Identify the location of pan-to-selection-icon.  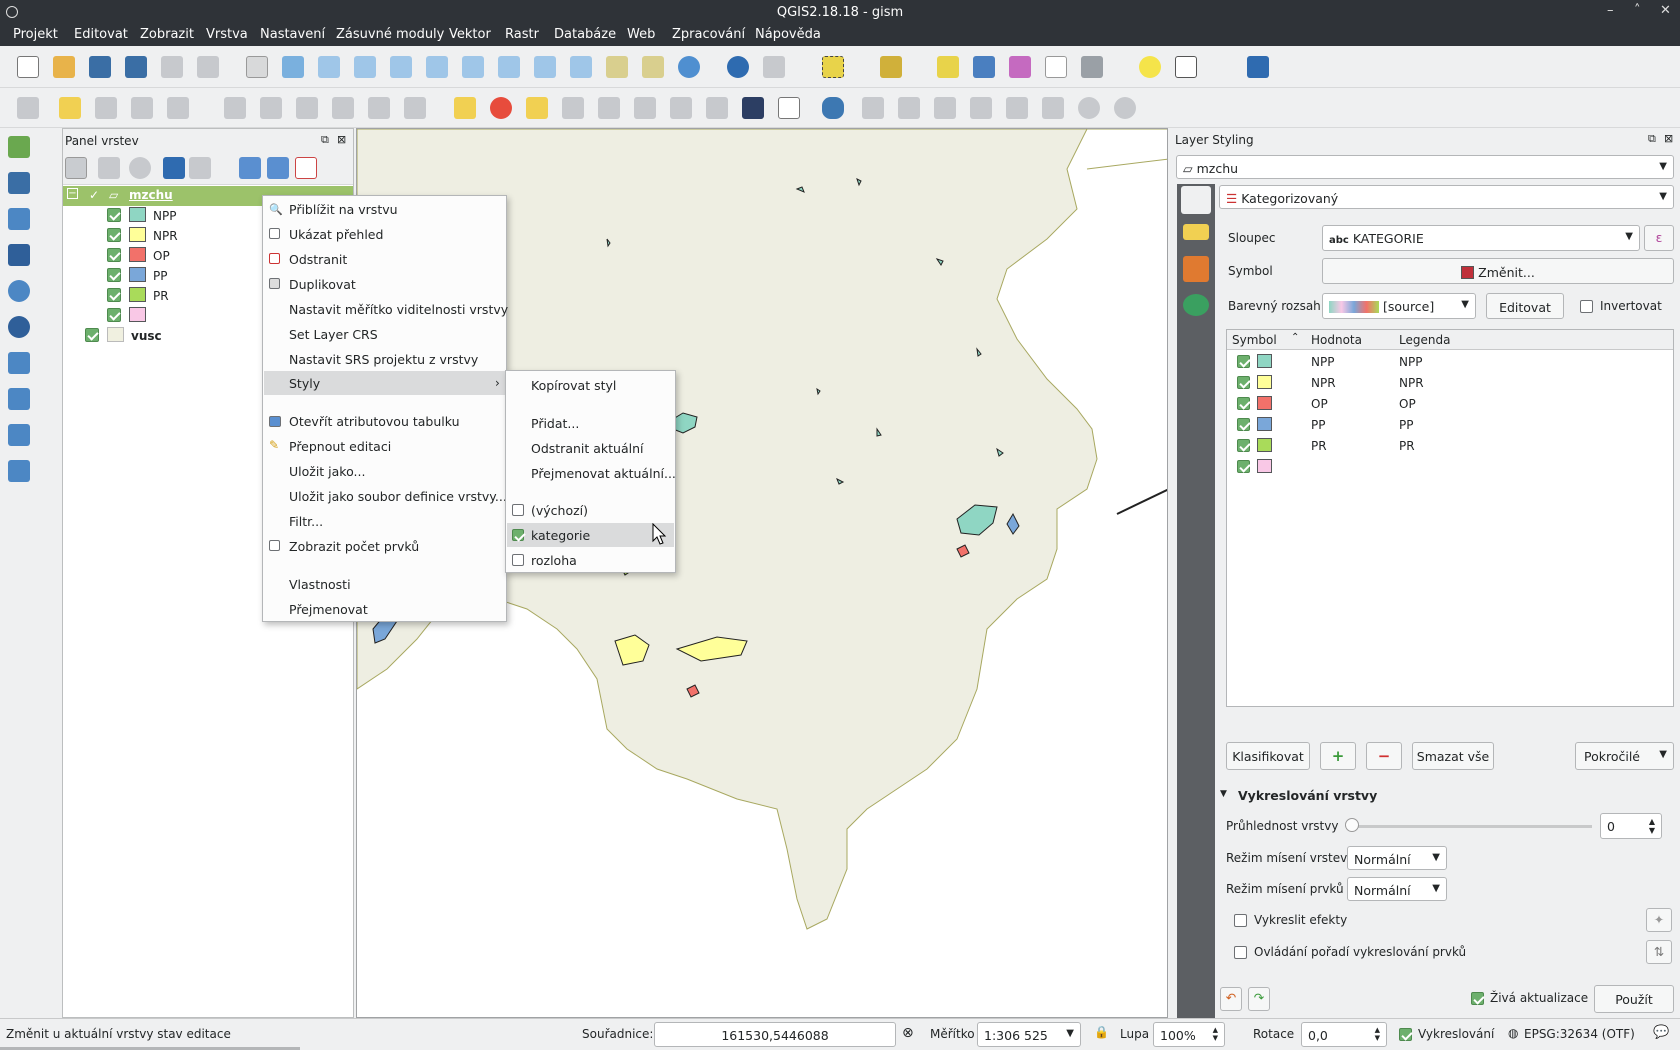
(293, 67).